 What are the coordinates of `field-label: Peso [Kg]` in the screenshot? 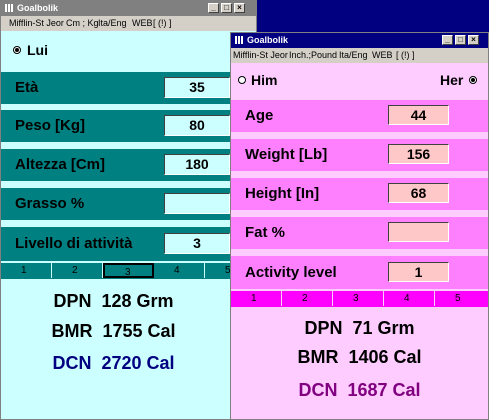 It's located at (50, 125).